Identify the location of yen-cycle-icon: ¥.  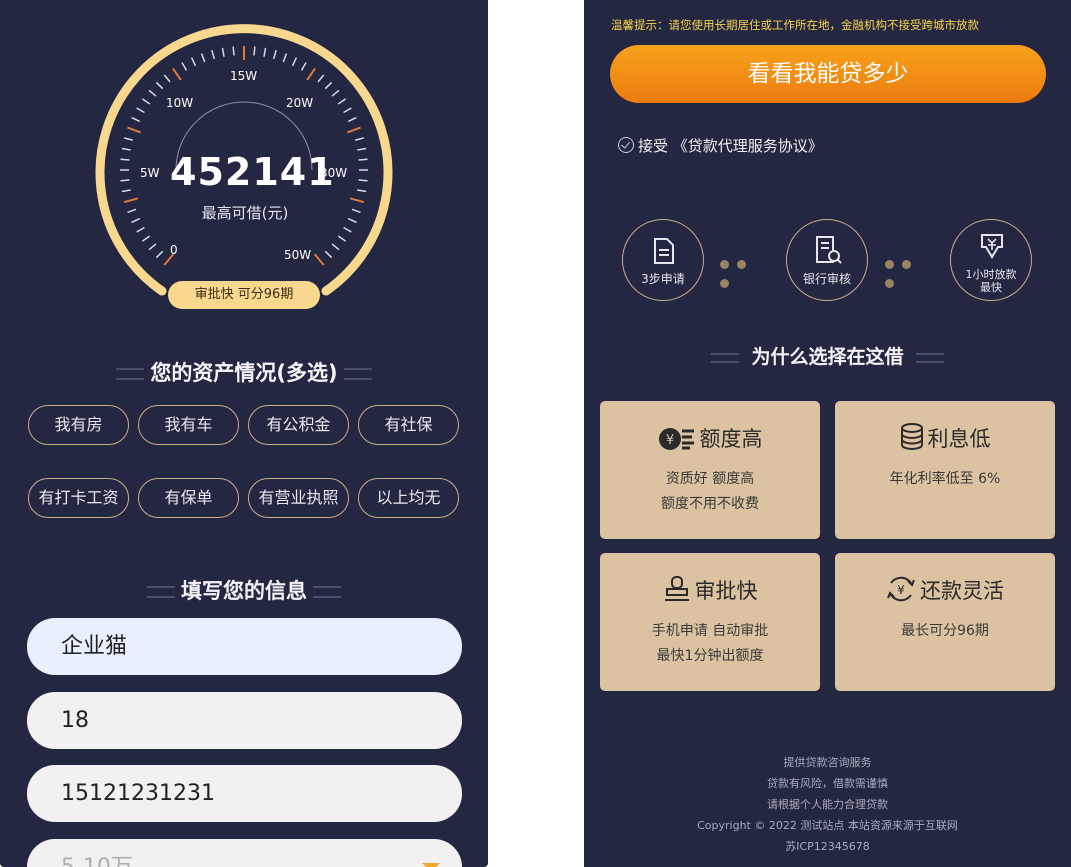
(901, 589).